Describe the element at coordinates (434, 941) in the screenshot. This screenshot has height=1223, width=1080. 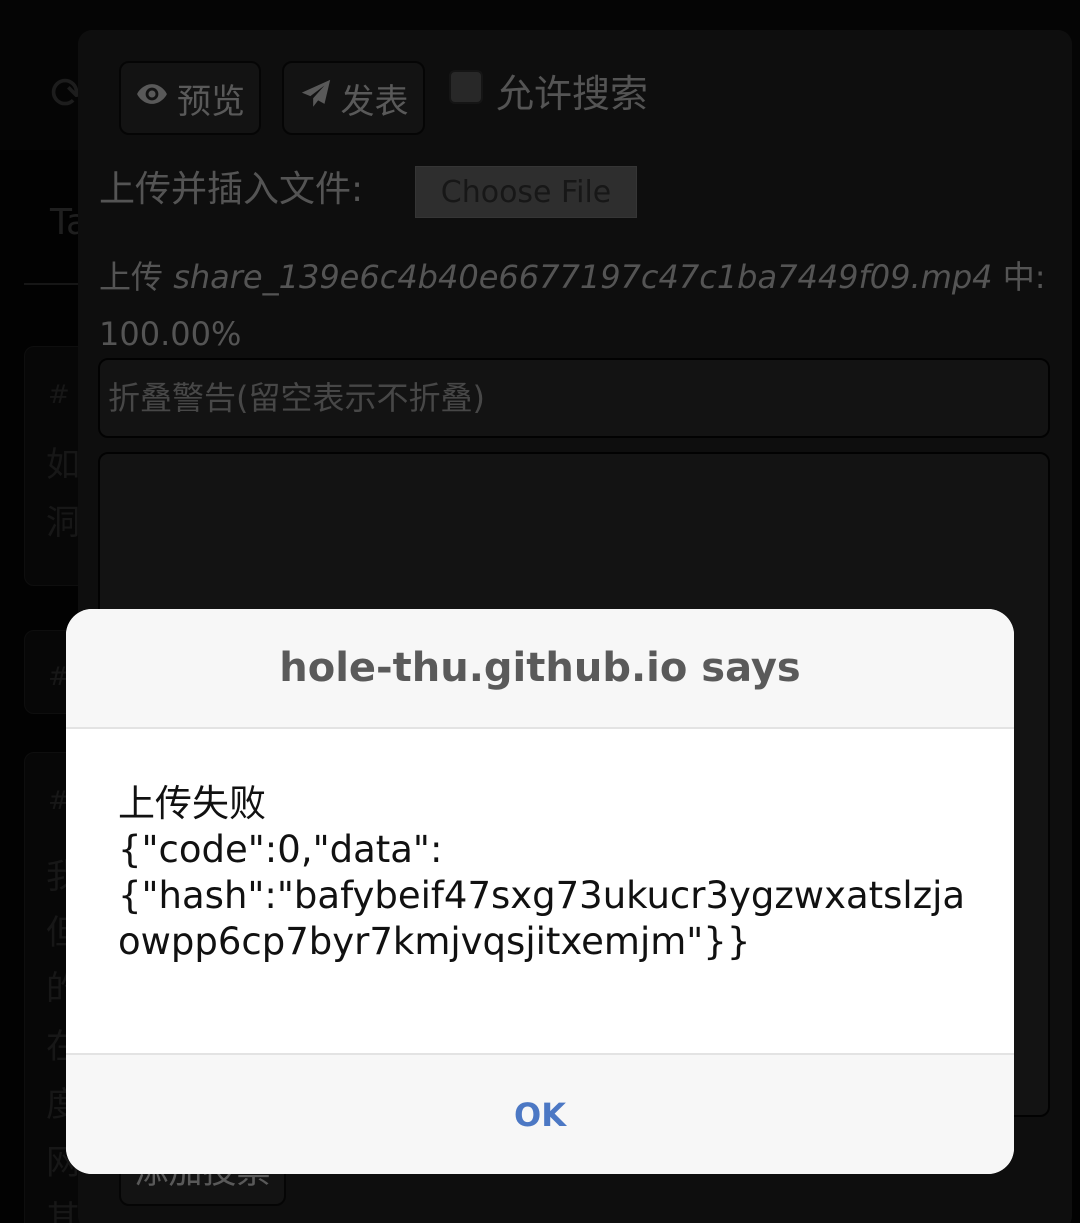
I see `alert-message-line: owpp6cp7byr7kmjvqsjitxemjm"}}` at that location.